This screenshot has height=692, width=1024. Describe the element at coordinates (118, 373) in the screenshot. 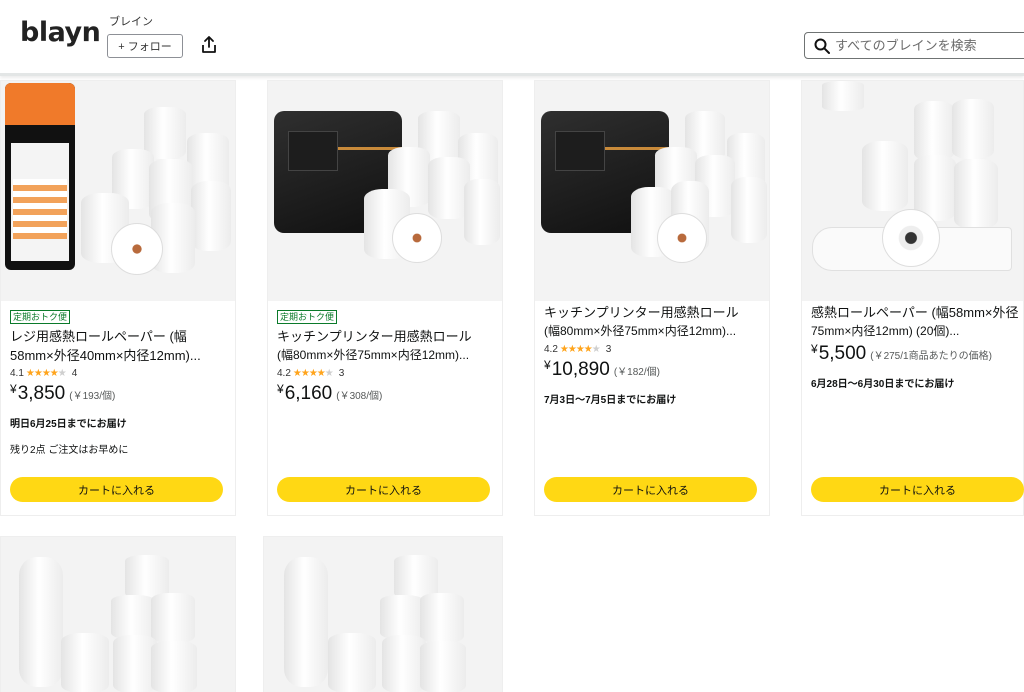

I see `product-rating: 4.1 ★★★★★ 4` at that location.